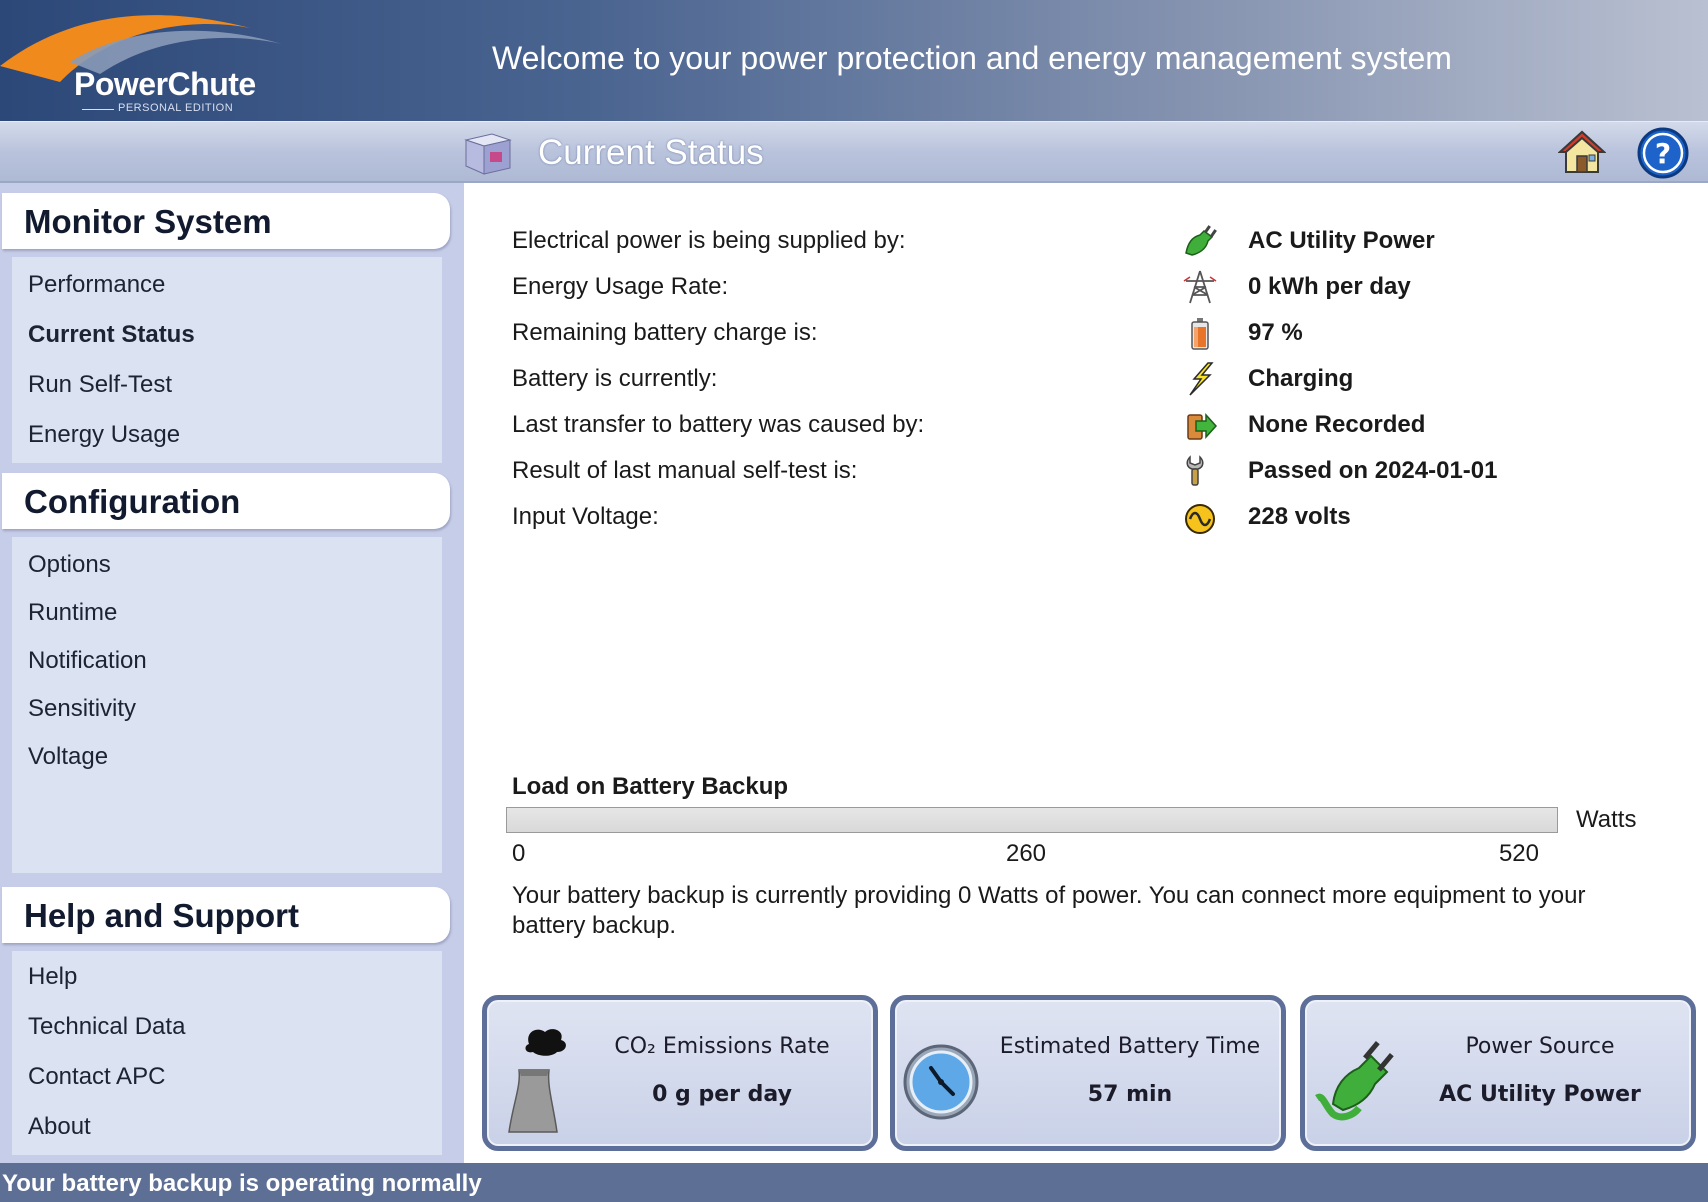 Image resolution: width=1708 pixels, height=1202 pixels. I want to click on sidebar-section-monitor: Monitor System, so click(226, 221).